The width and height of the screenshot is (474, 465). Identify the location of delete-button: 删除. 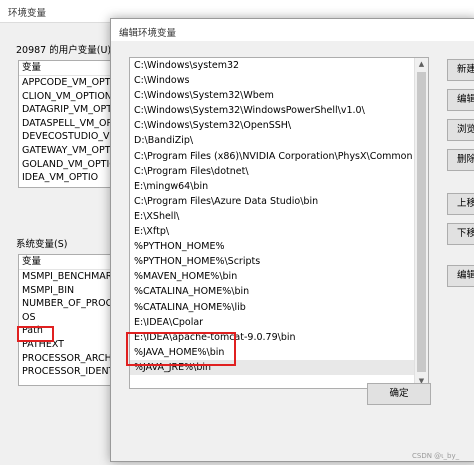
(460, 160).